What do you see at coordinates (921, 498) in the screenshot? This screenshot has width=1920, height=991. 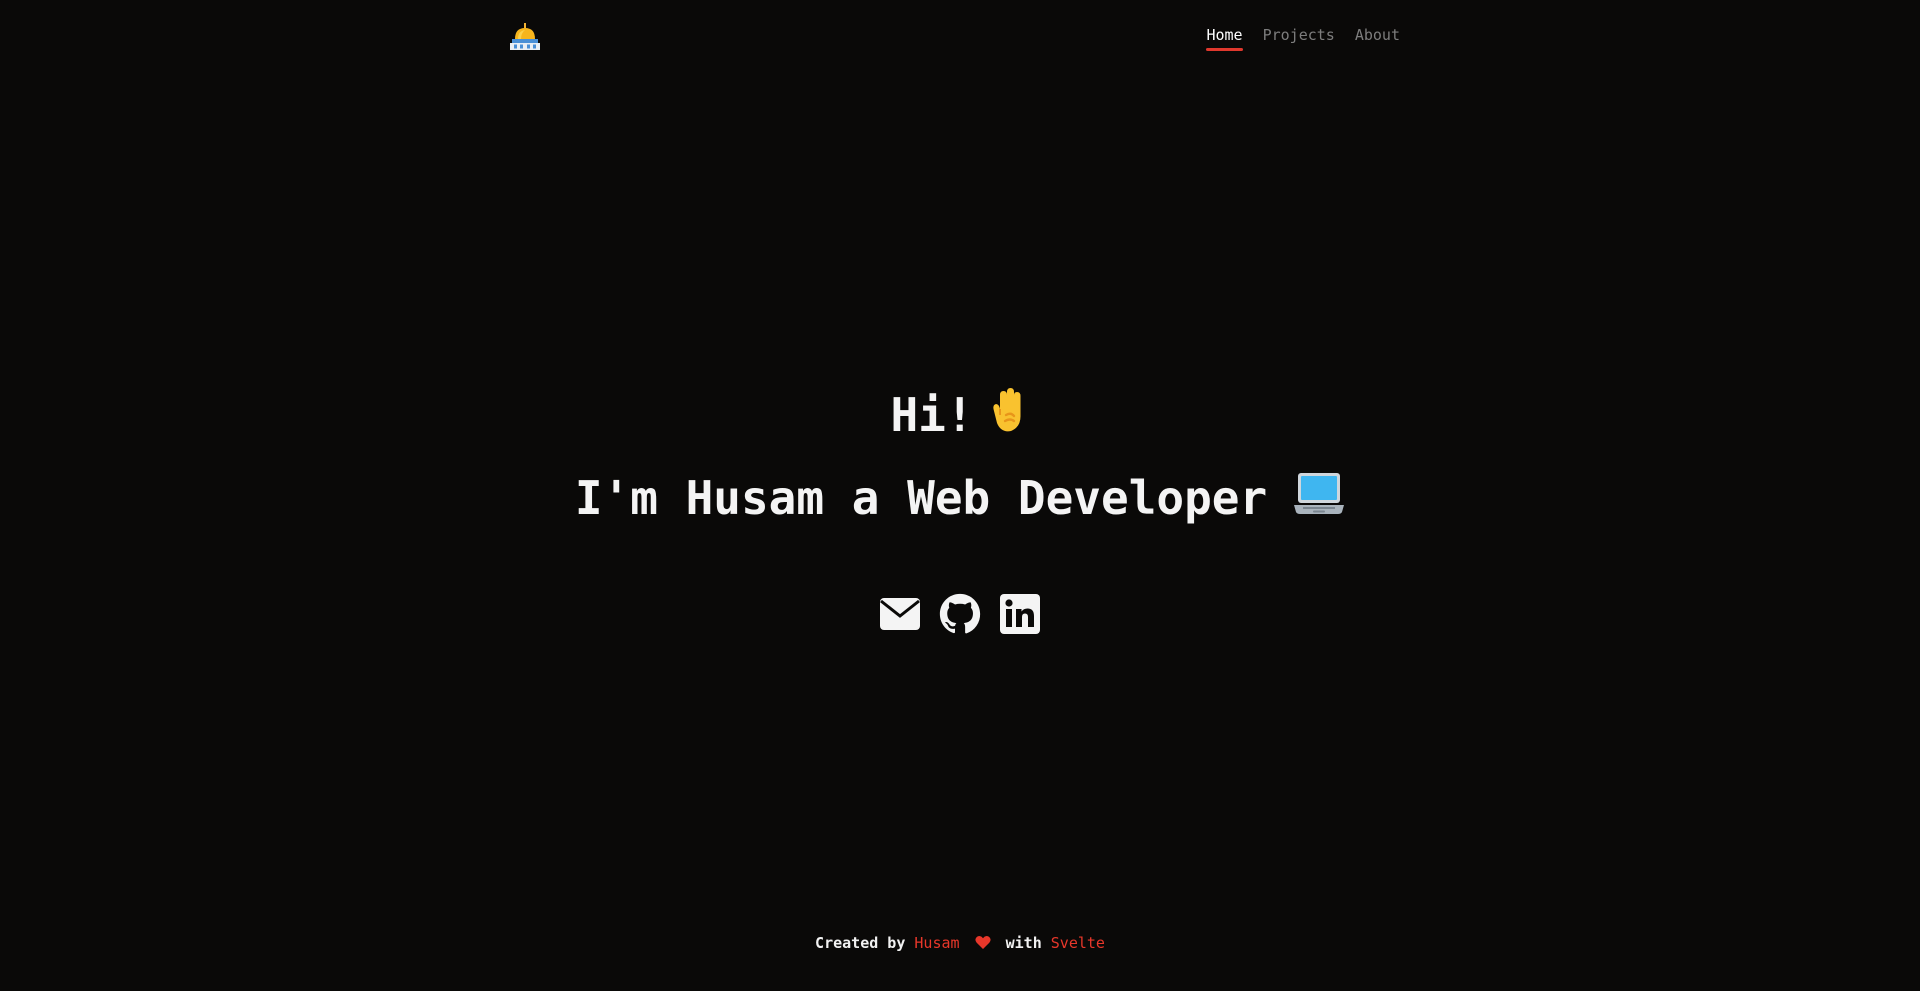 I see `headline-text: I'm Husam a Web Developer` at bounding box center [921, 498].